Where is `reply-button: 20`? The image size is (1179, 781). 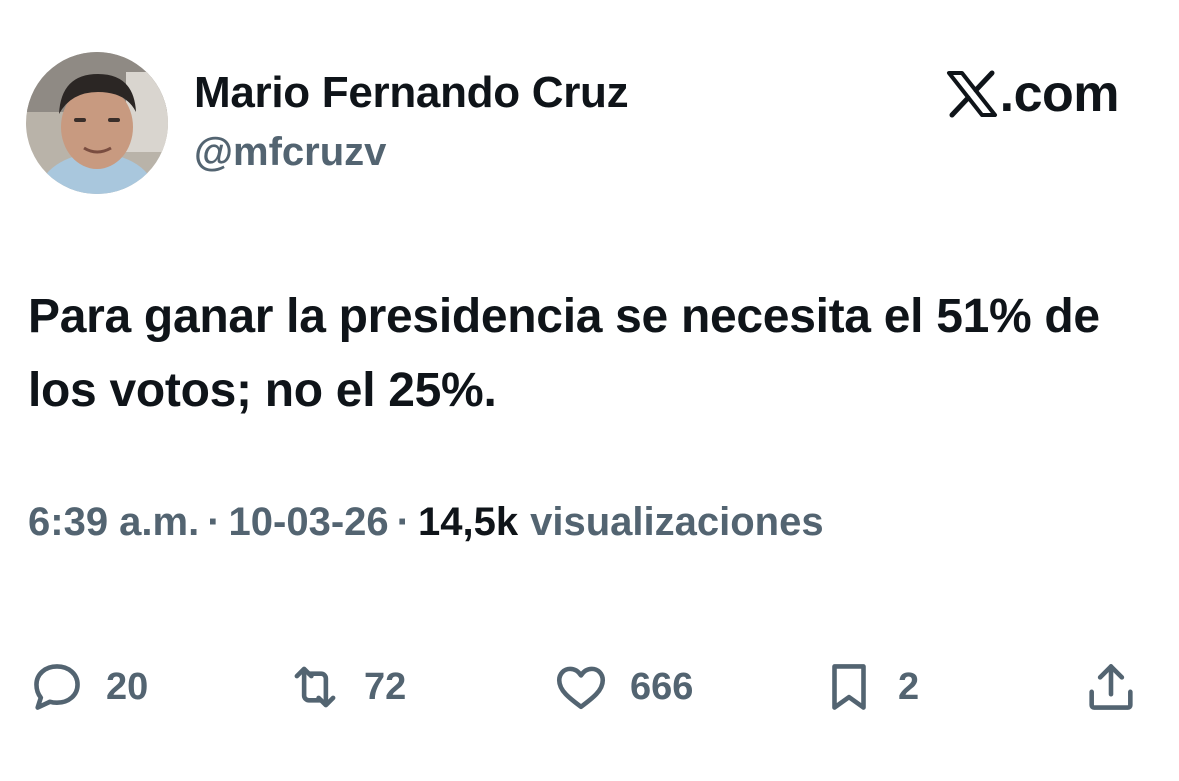 reply-button: 20 is located at coordinates (88, 687).